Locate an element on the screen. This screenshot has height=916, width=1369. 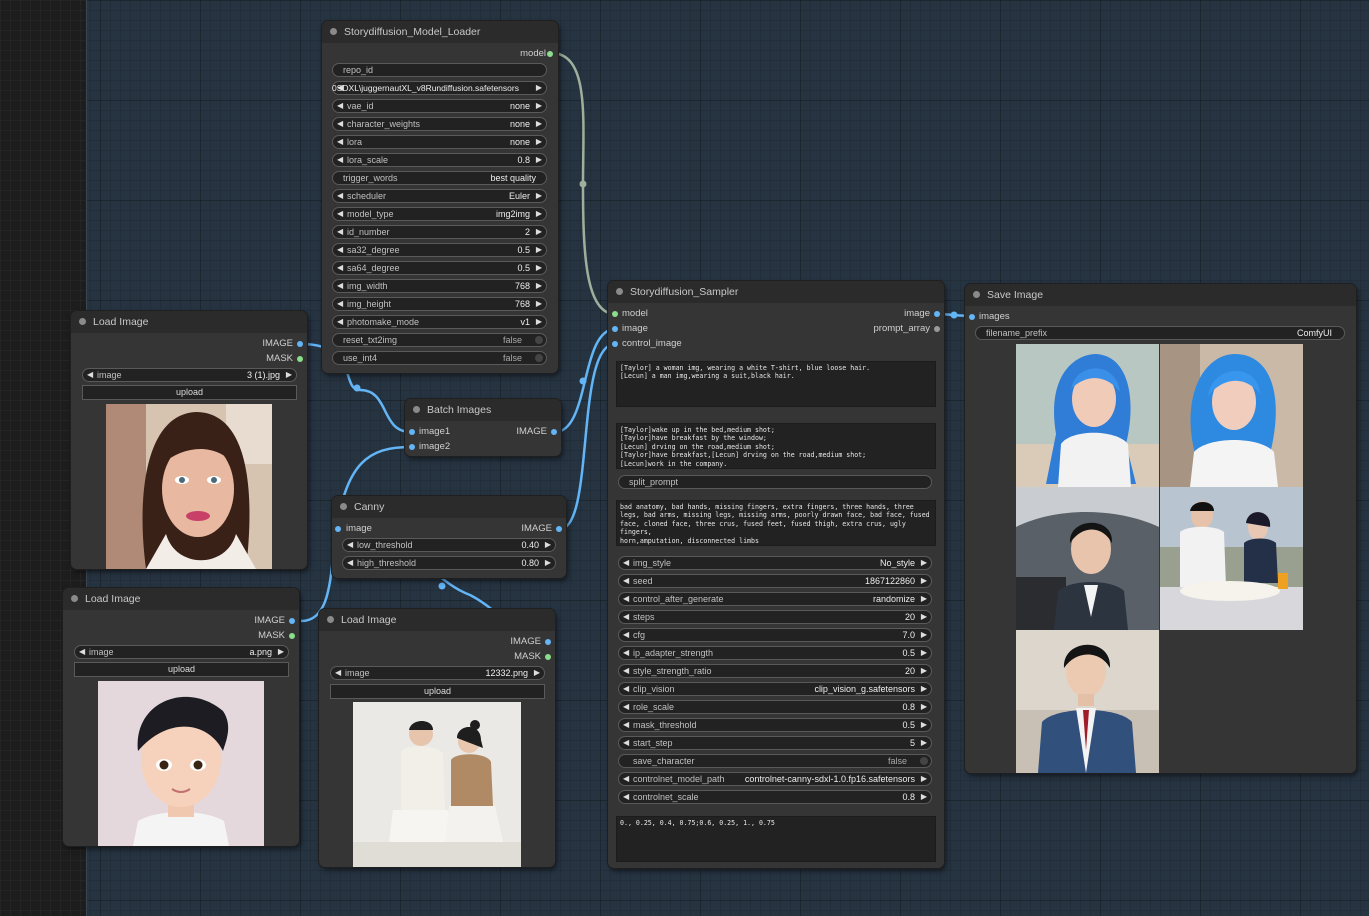
widget-img_height: ◀ img_height 768 ▶ is located at coordinates (439, 304).